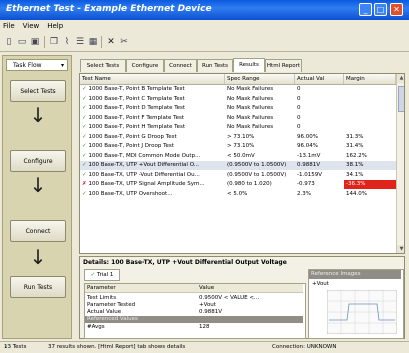  I want to click on step-run-tests-button: Run Tests, so click(38, 287).